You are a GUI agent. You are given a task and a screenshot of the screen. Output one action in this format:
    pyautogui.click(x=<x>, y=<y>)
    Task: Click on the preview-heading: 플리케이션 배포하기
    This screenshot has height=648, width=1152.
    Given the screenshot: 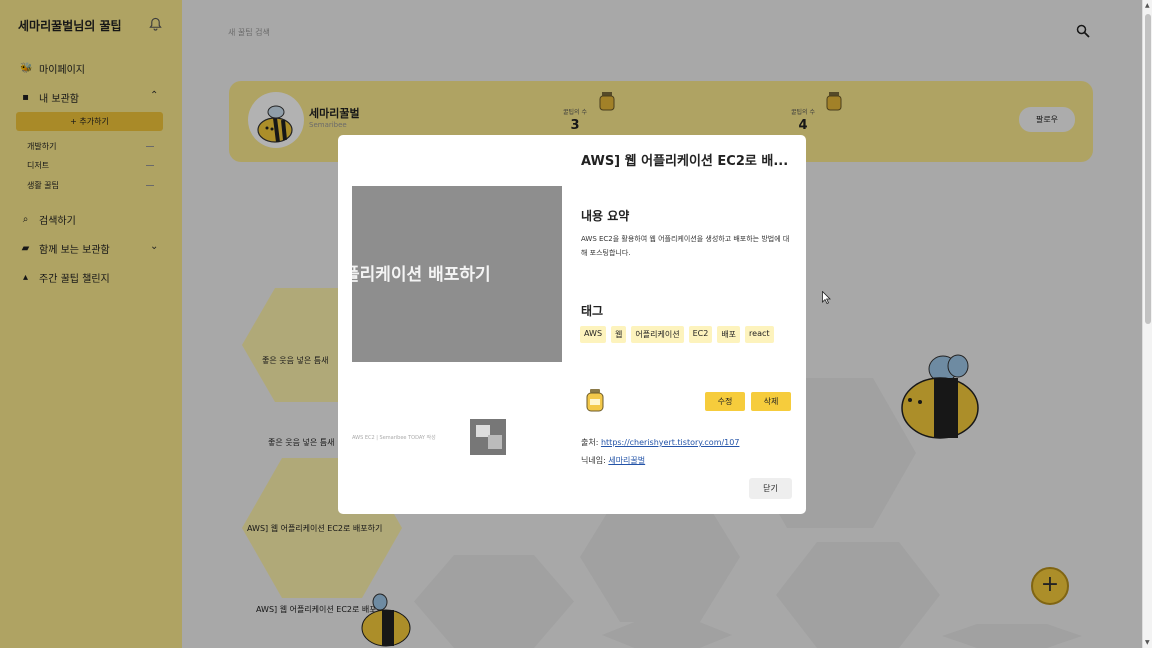 What is the action you would take?
    pyautogui.click(x=421, y=275)
    